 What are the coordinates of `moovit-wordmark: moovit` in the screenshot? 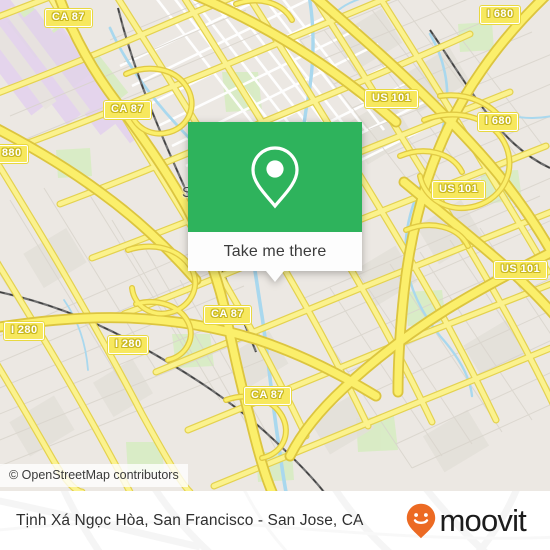 It's located at (482, 520).